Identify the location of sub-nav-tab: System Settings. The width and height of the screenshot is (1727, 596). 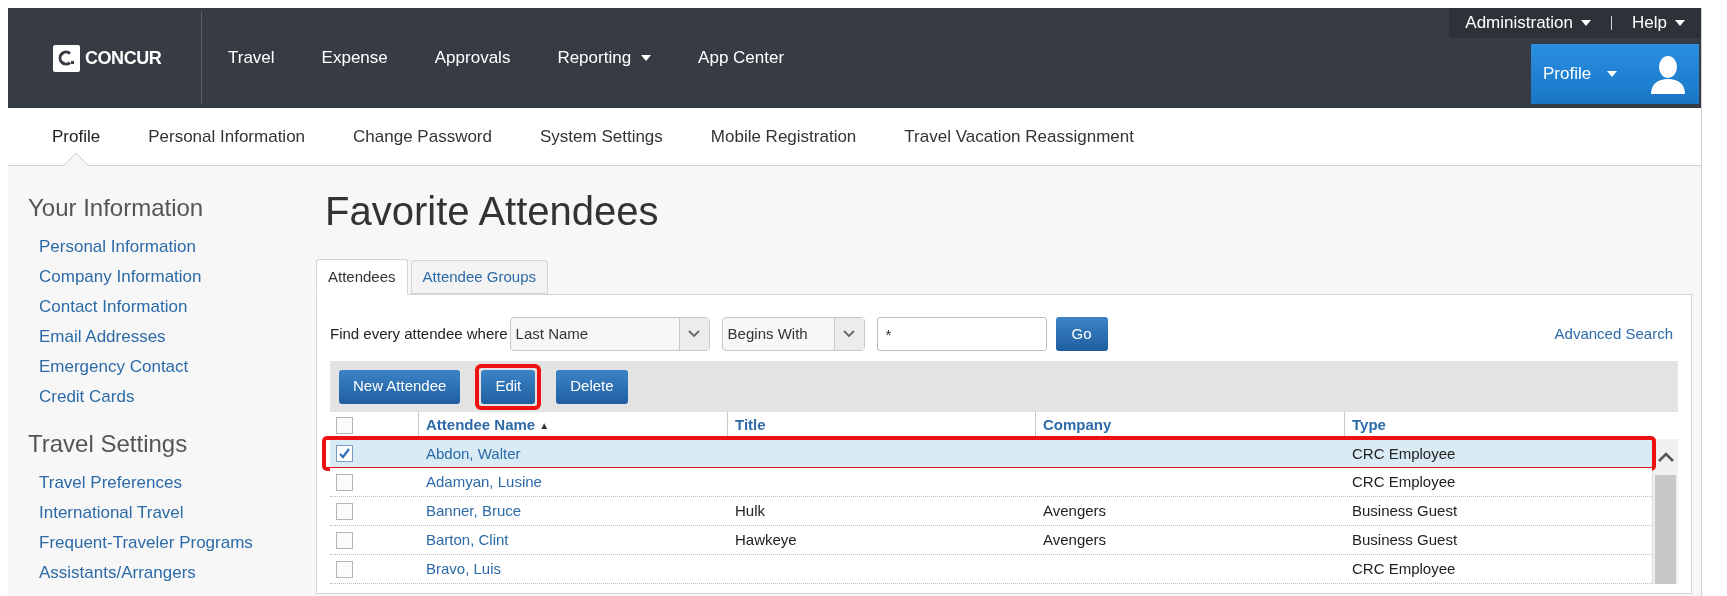
(601, 136).